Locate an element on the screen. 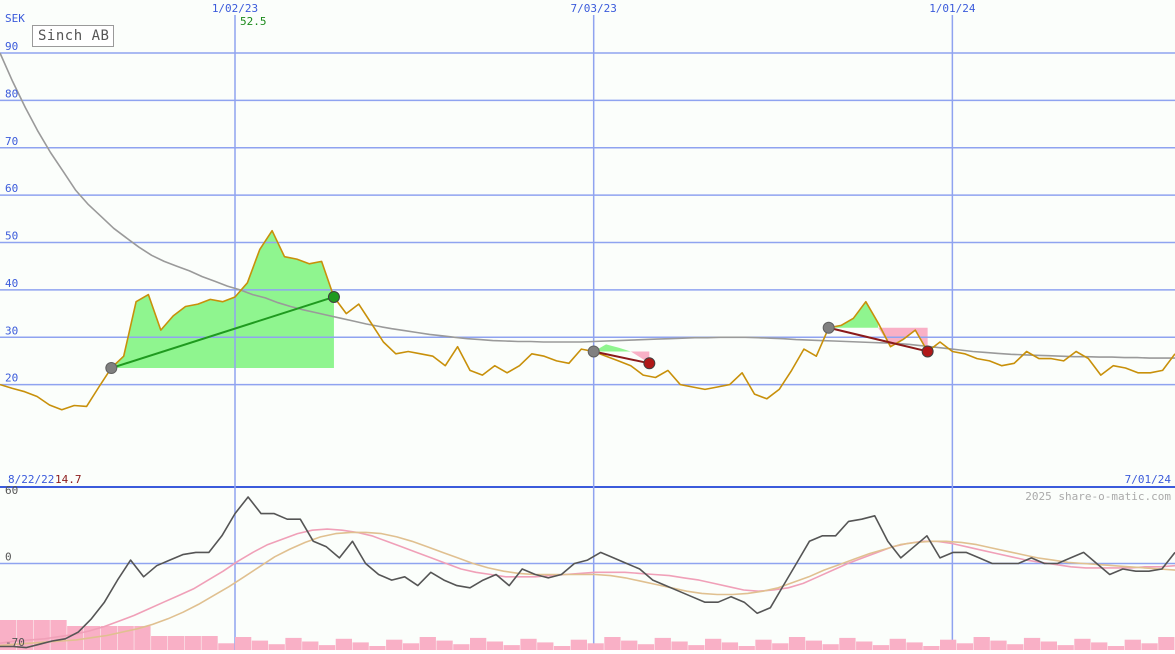  y-tick-label: 80 is located at coordinates (11, 93).